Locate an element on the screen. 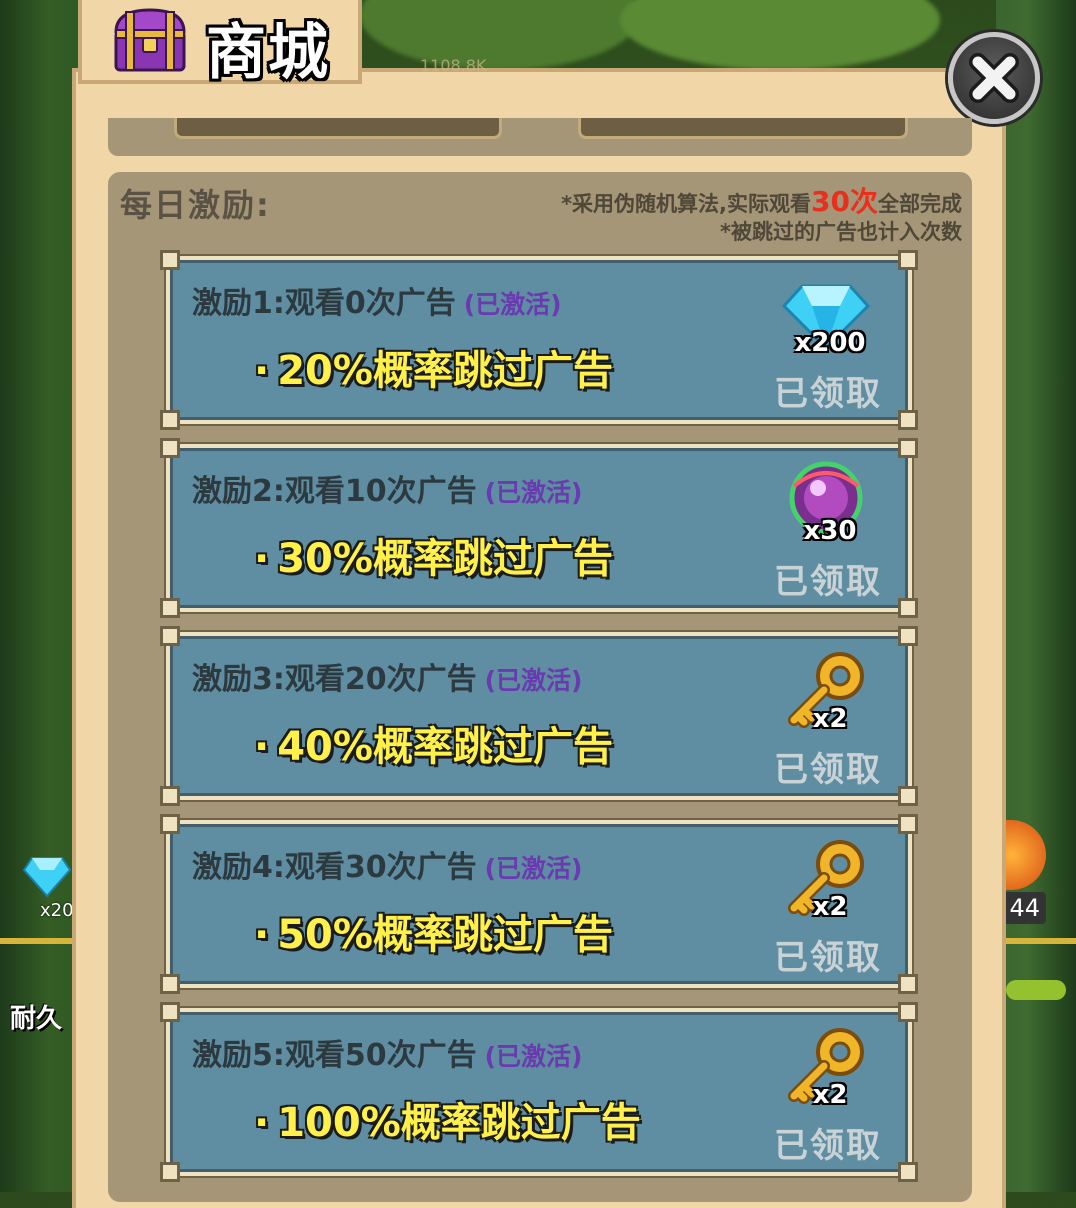 The image size is (1076, 1208). incentive-card: 激励2:观看10次广告 (已激活) · 30%概率跳过广告 x30 已领取 is located at coordinates (539, 528).